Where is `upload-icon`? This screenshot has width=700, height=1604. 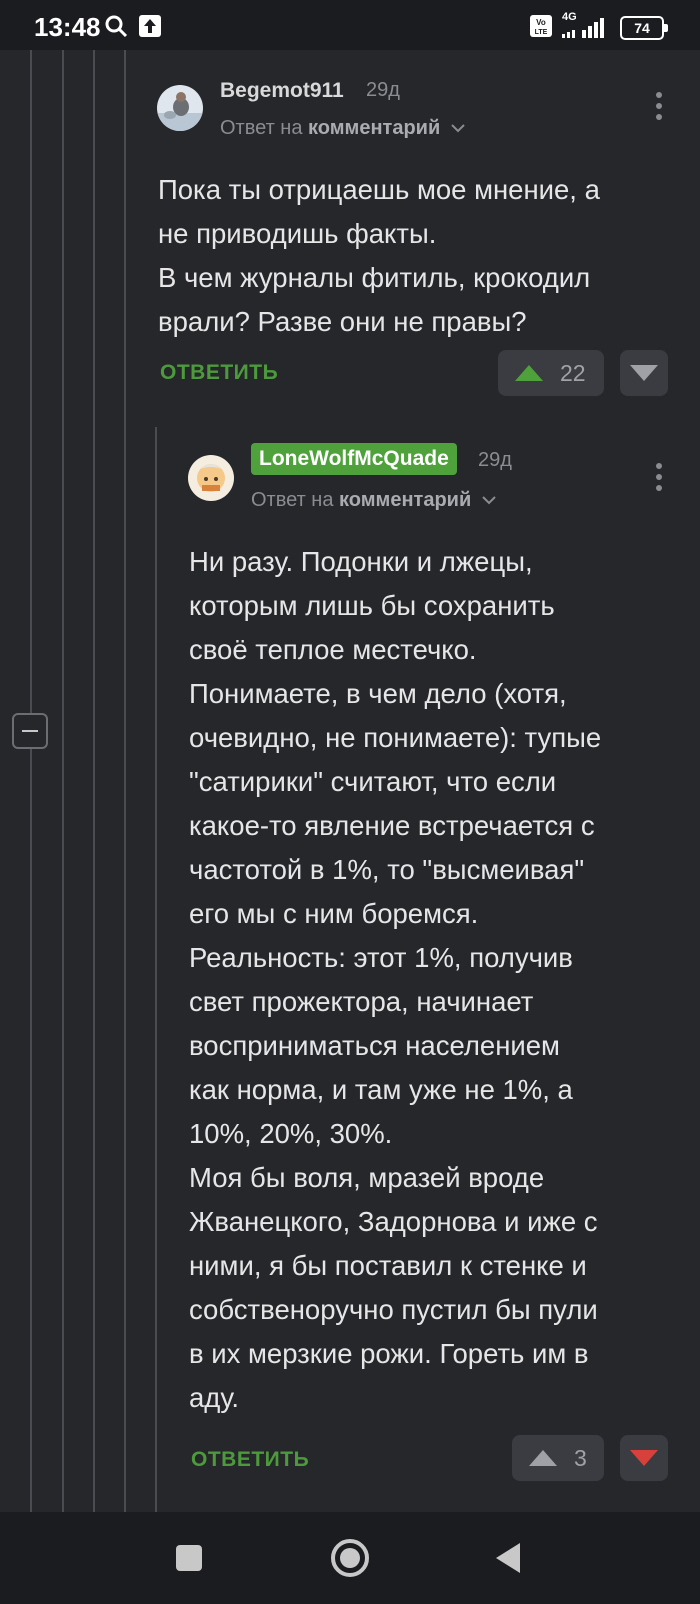
upload-icon is located at coordinates (150, 26).